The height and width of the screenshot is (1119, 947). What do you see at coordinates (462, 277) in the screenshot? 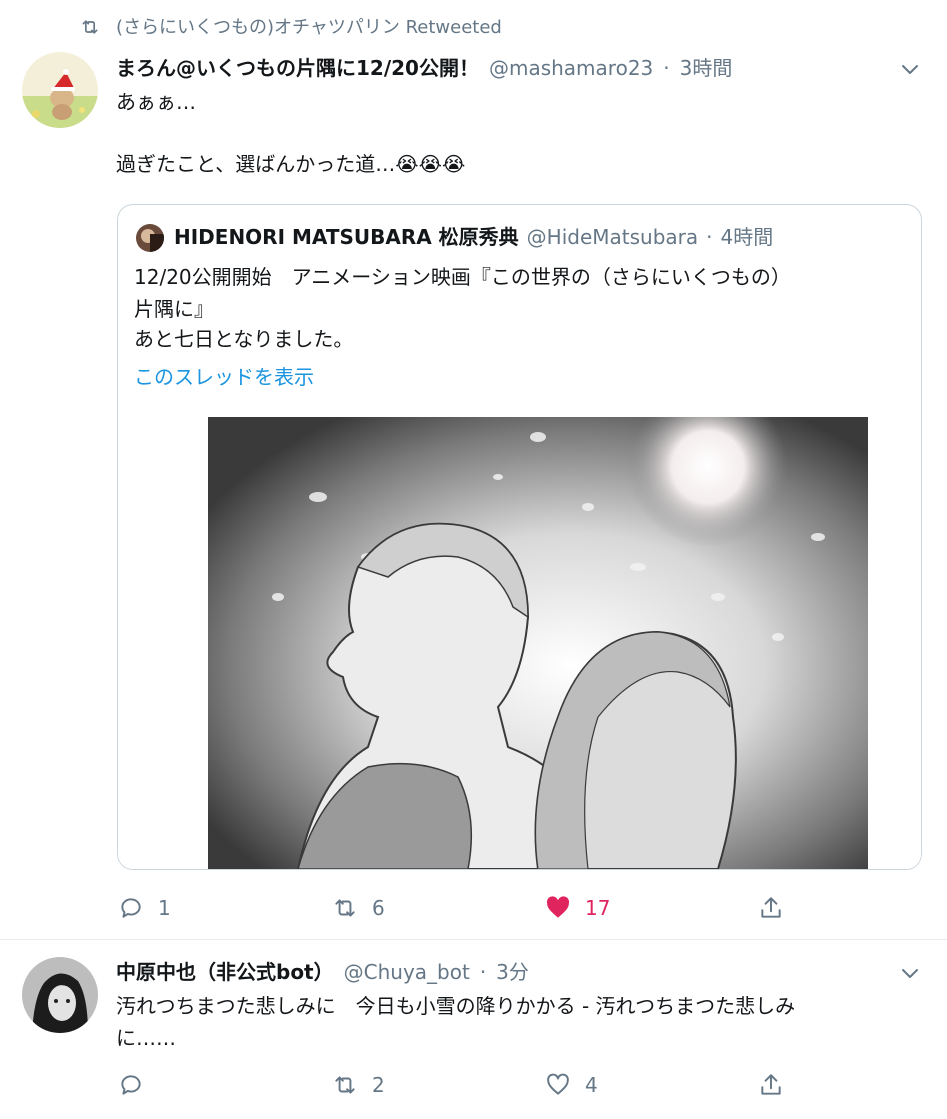
I see `quote-text-line: 12/20公開開始 アニメーション映画『この世界の（さらにいくつもの）` at bounding box center [462, 277].